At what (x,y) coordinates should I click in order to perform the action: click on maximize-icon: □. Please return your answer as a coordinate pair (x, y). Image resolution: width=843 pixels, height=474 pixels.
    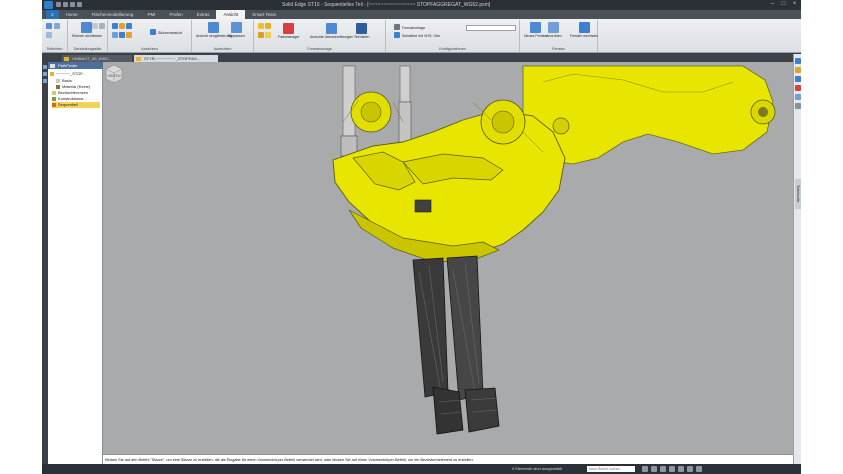
    Looking at the image, I should click on (783, 4).